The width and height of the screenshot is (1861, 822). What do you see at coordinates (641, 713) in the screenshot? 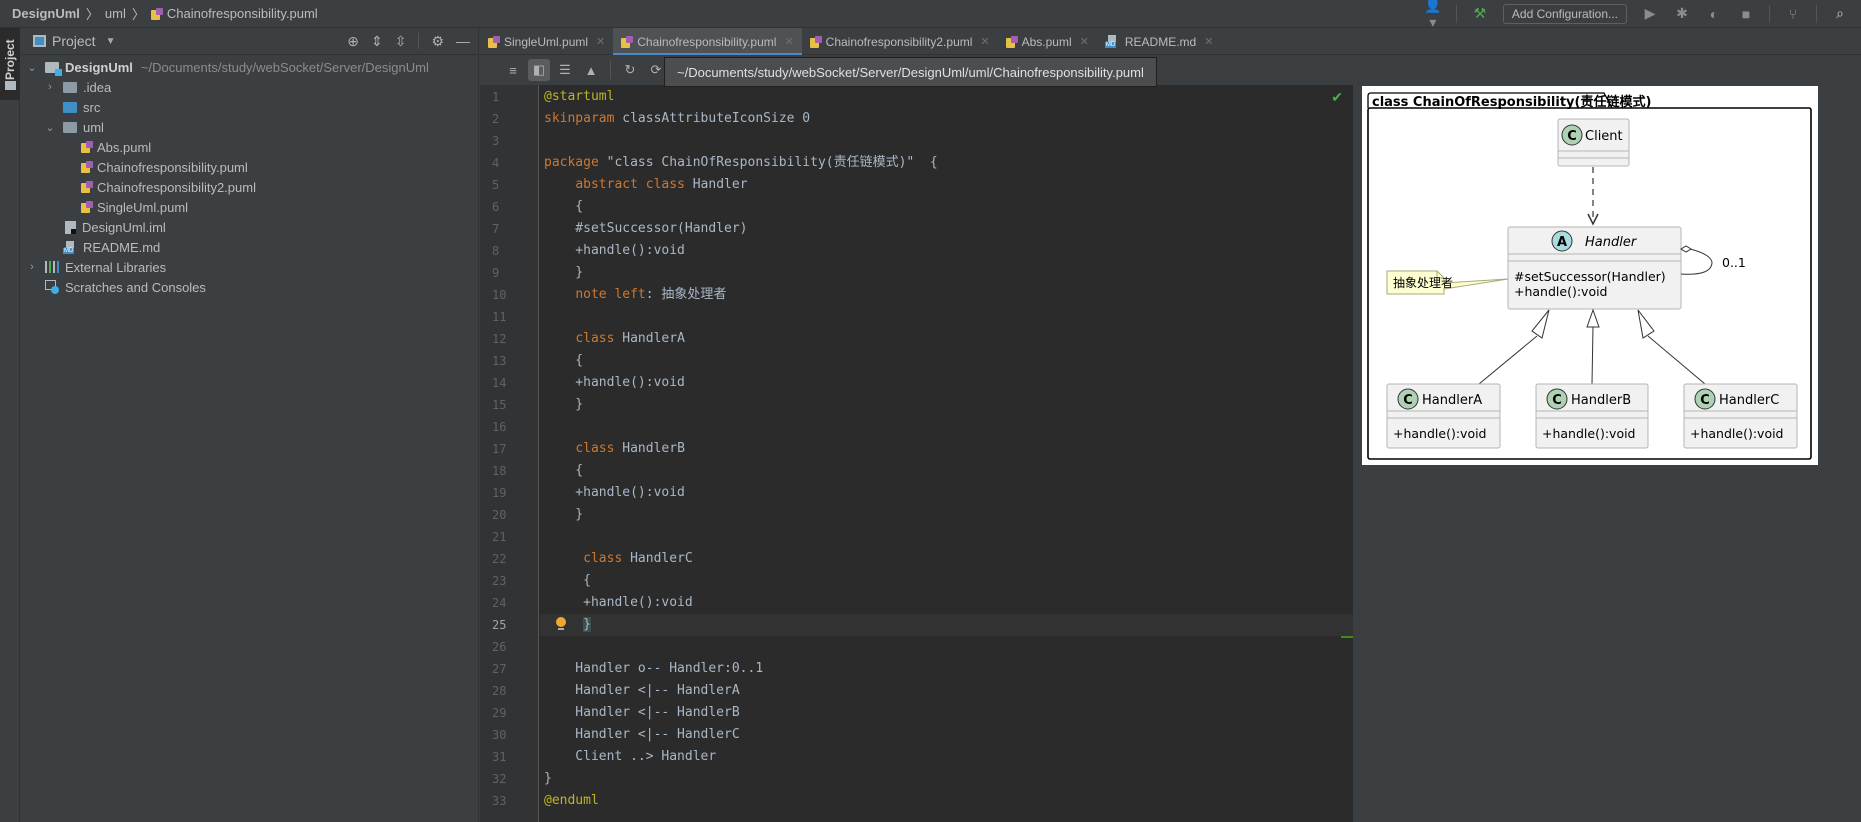
I see `code-line: Handler <|-- HandlerB` at bounding box center [641, 713].